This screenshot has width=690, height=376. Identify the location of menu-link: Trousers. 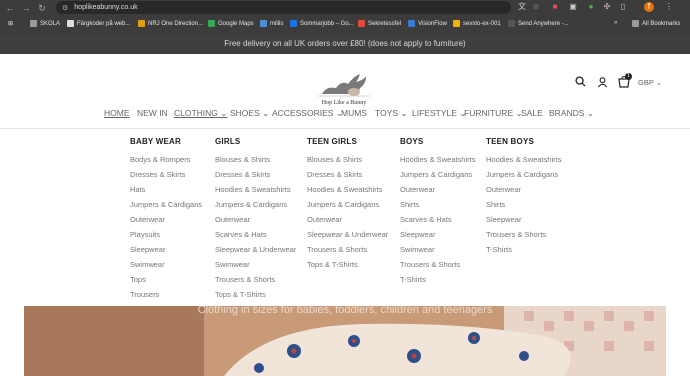
(166, 294).